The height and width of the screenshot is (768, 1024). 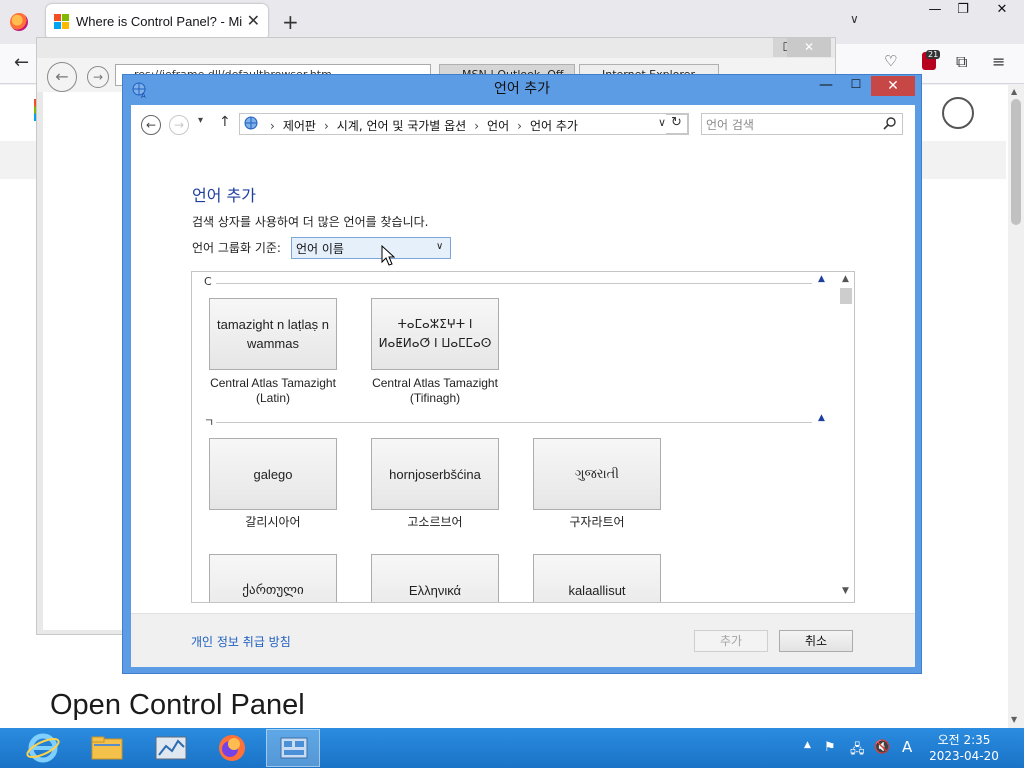 I want to click on language-tile: hornjoserbšćina, so click(x=435, y=474).